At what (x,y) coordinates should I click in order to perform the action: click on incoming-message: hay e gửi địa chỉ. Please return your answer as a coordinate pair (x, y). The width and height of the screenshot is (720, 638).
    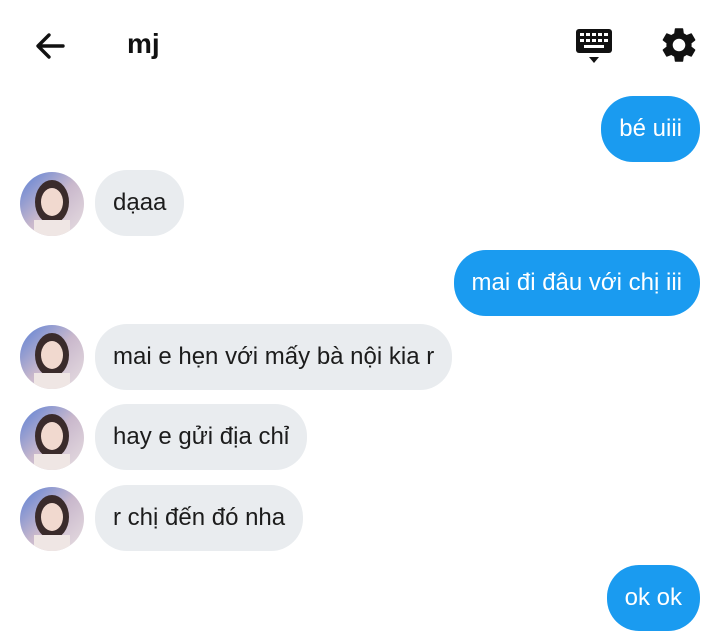
    Looking at the image, I should click on (201, 437).